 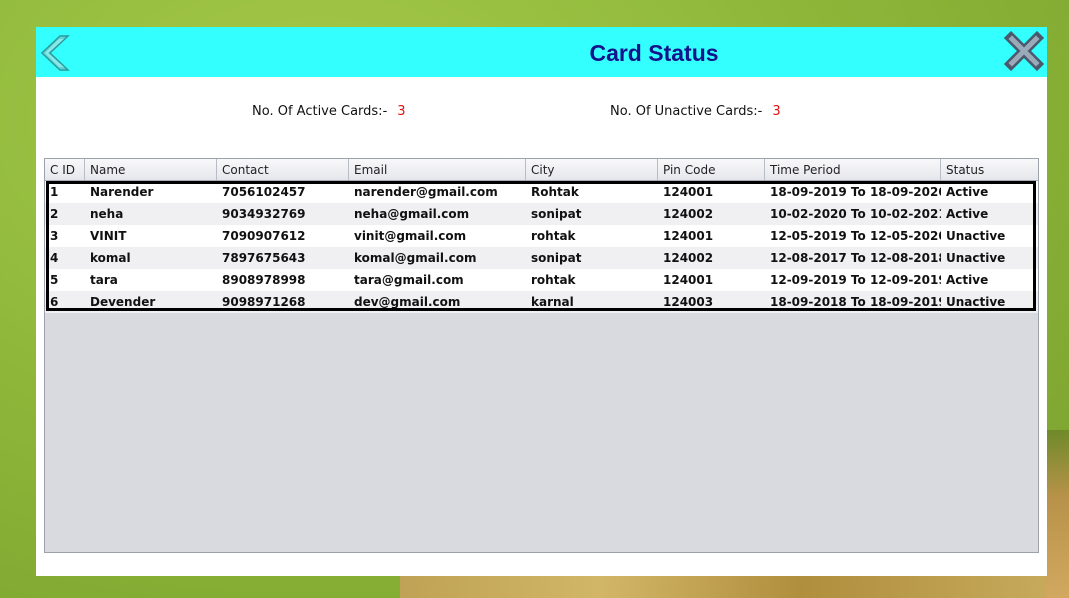 I want to click on cell-city: karnal, so click(x=552, y=302).